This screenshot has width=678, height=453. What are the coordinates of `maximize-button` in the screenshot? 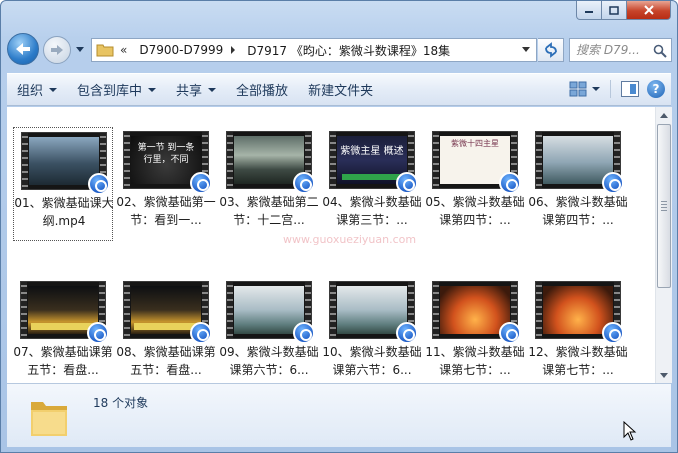 It's located at (614, 10).